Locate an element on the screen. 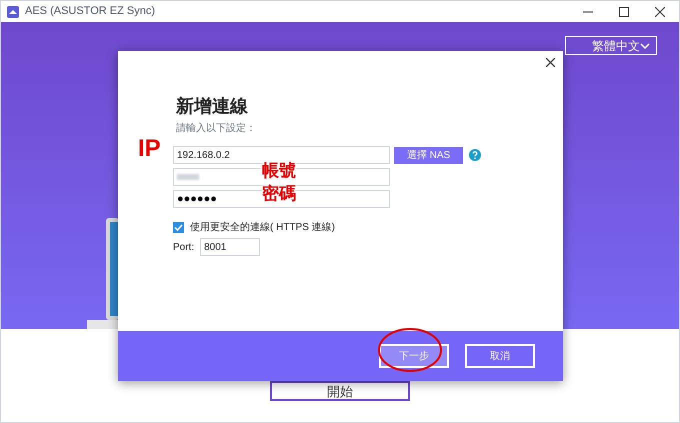  checkbox is located at coordinates (178, 227).